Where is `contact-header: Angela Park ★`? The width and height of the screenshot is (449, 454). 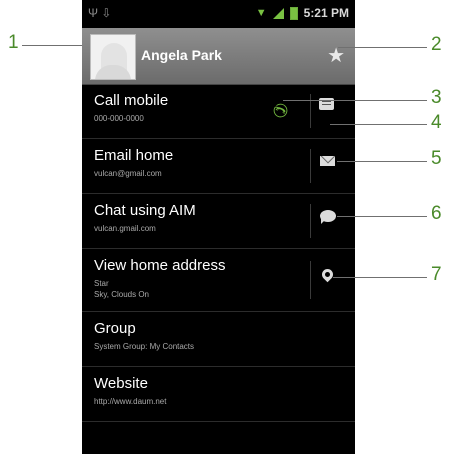
contact-header: Angela Park ★ is located at coordinates (218, 56).